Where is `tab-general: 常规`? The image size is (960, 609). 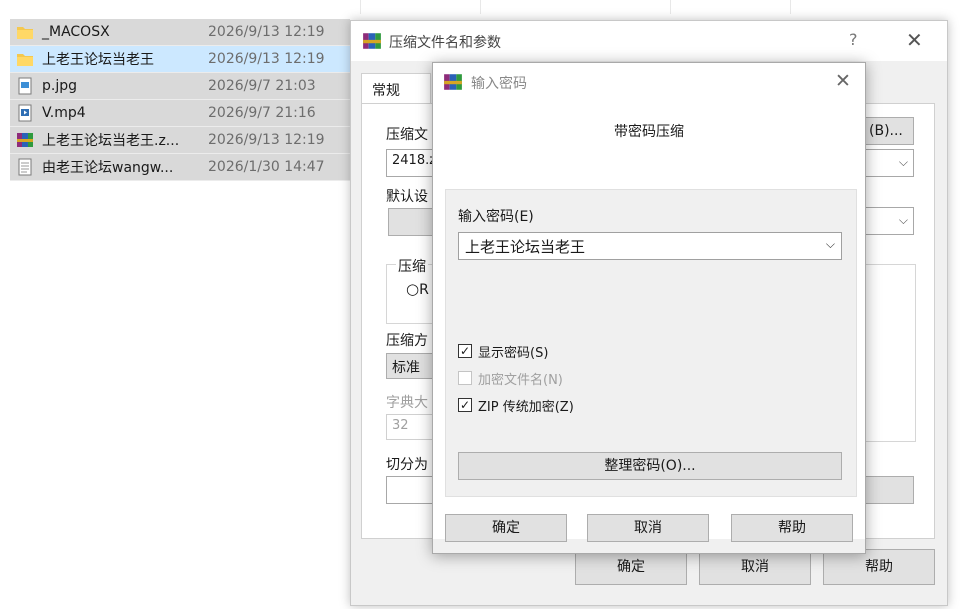
tab-general: 常规 is located at coordinates (396, 88).